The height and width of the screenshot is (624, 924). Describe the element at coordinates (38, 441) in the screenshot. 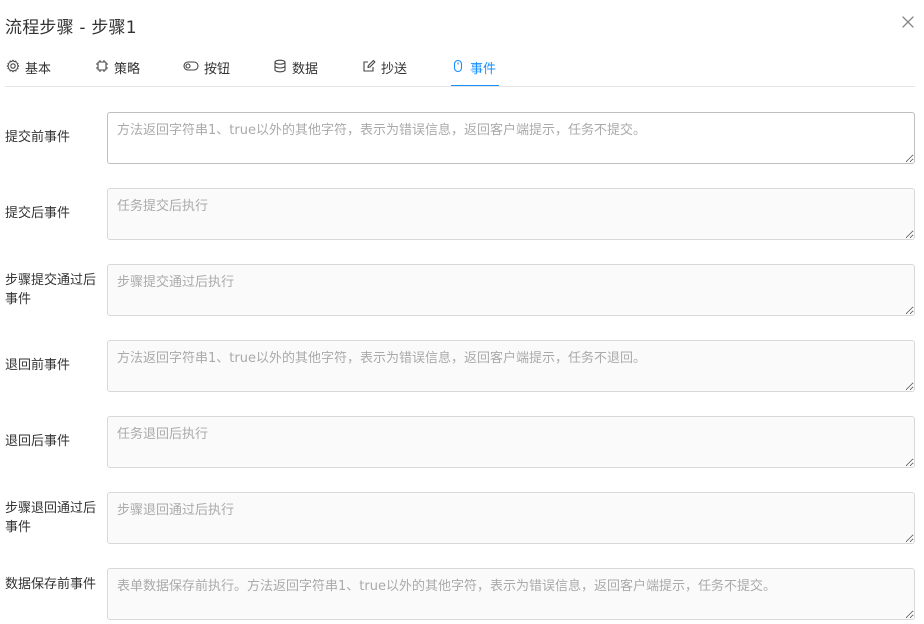

I see `event-label: 退回后事件` at that location.